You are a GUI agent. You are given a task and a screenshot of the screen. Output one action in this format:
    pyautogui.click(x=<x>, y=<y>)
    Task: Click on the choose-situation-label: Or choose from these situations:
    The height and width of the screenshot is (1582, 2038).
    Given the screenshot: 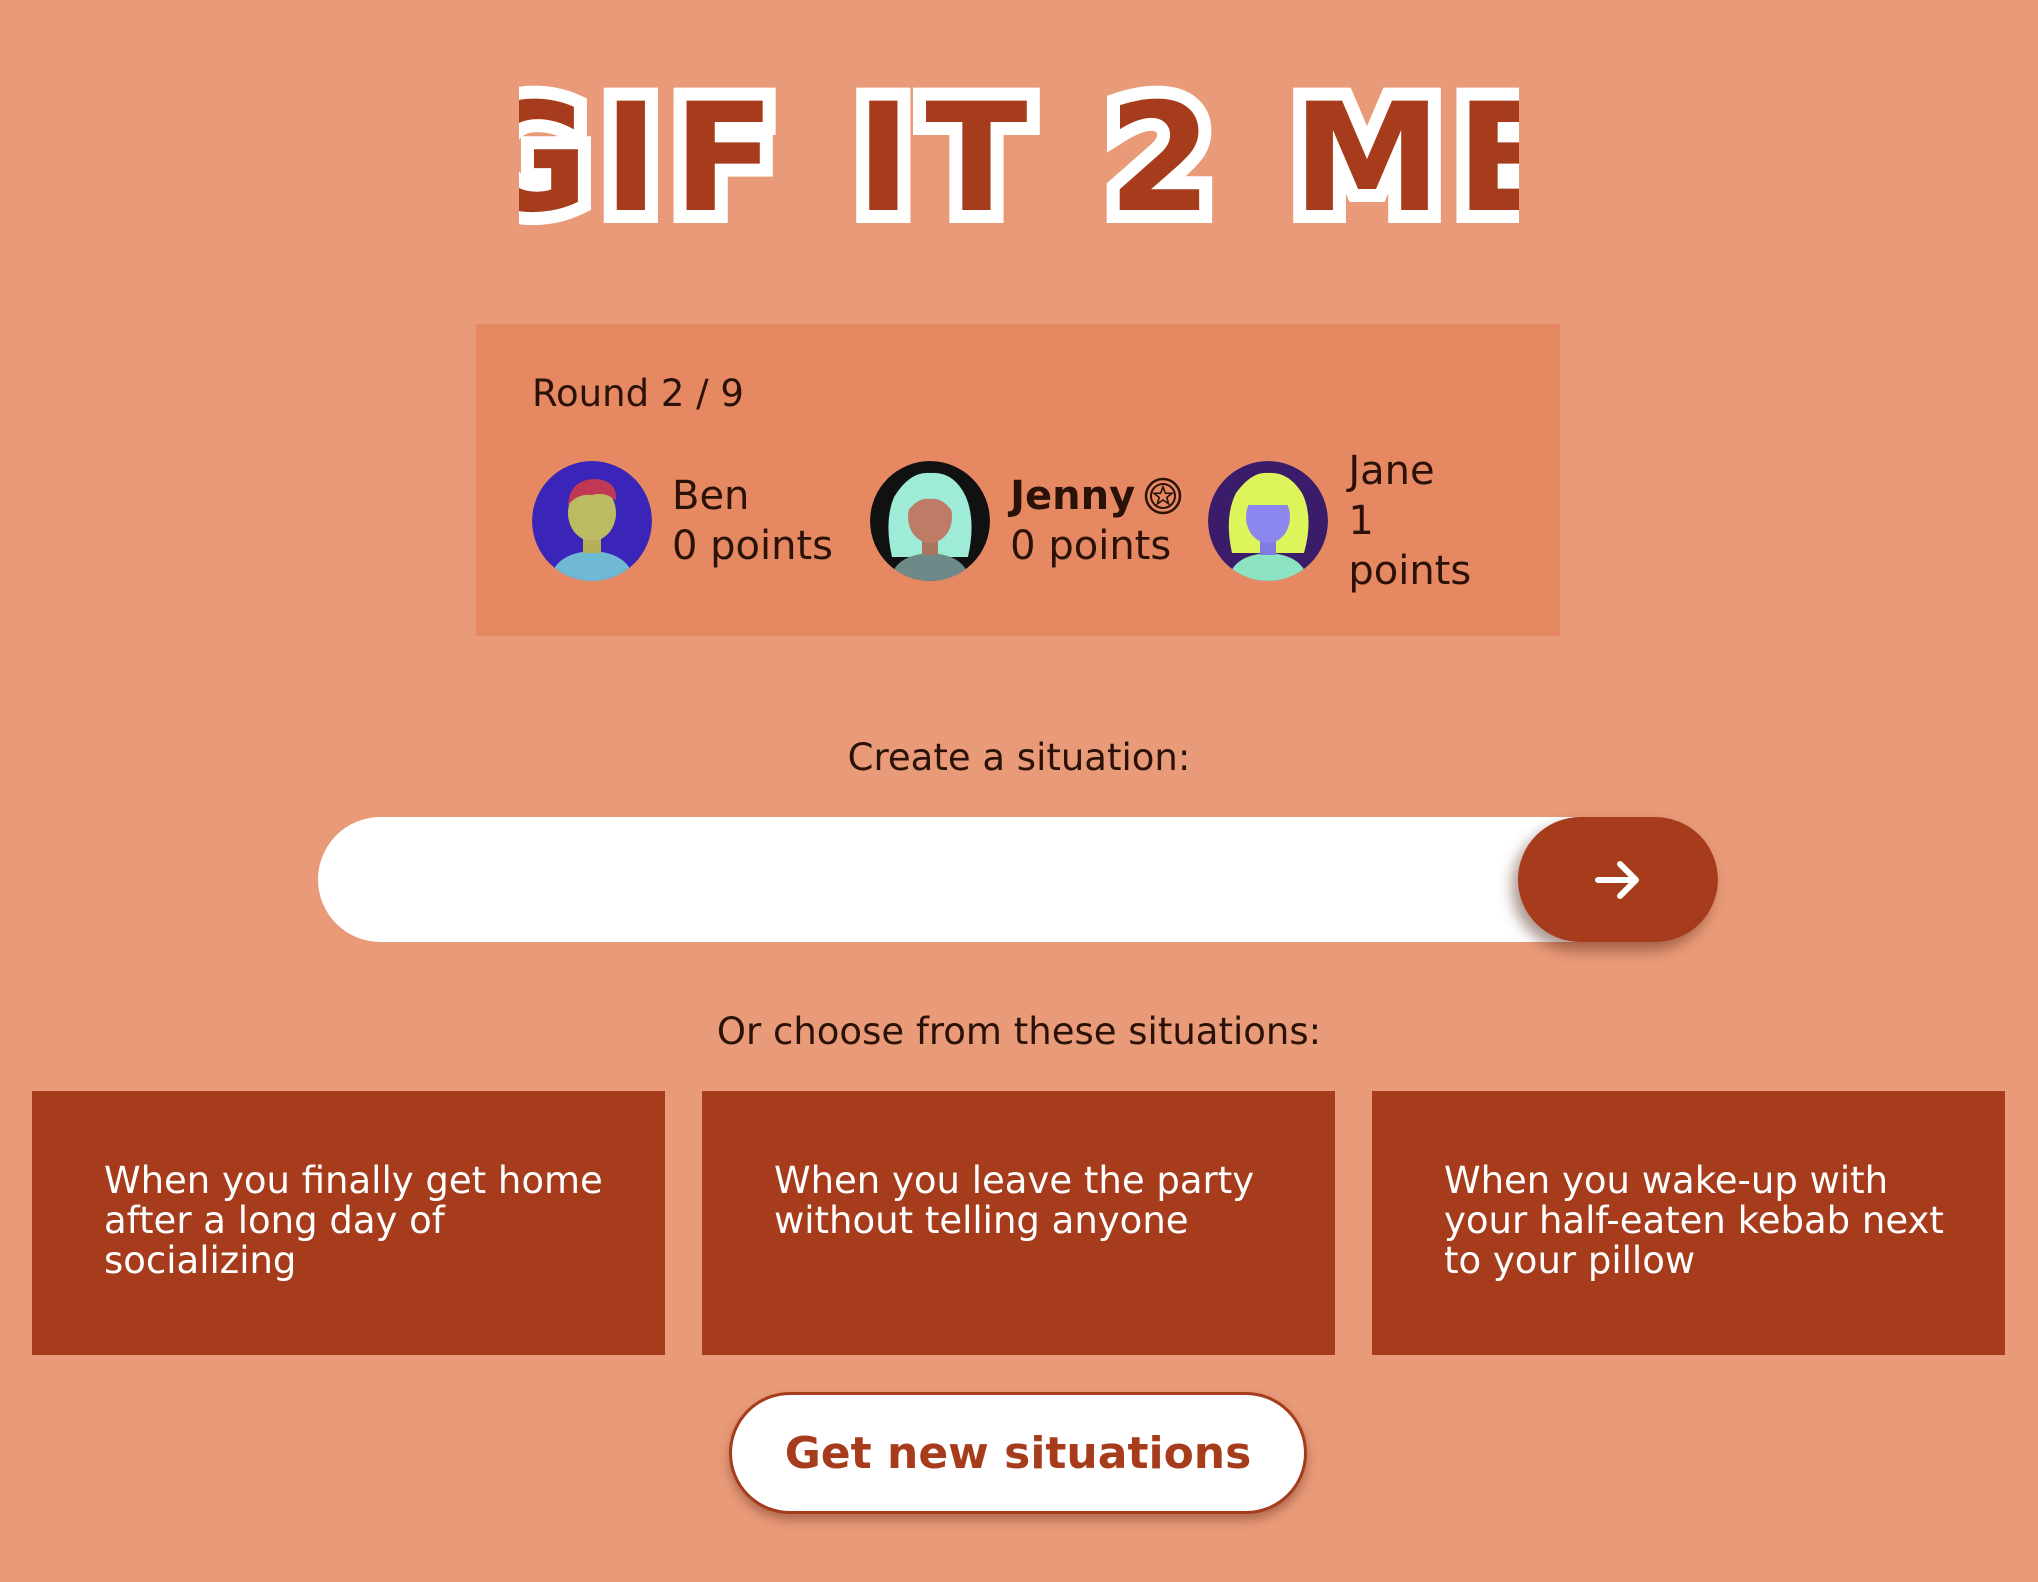 What is the action you would take?
    pyautogui.click(x=1019, y=1031)
    